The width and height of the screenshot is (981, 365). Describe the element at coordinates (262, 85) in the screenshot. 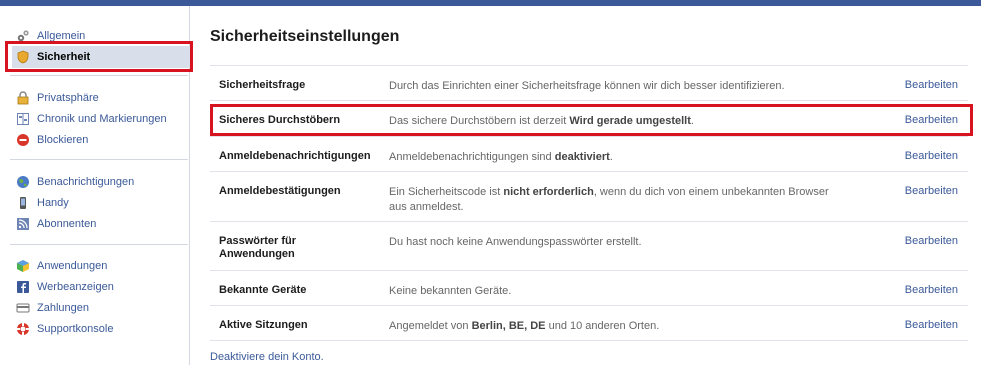

I see `row-label: Sicherheitsfrage` at that location.